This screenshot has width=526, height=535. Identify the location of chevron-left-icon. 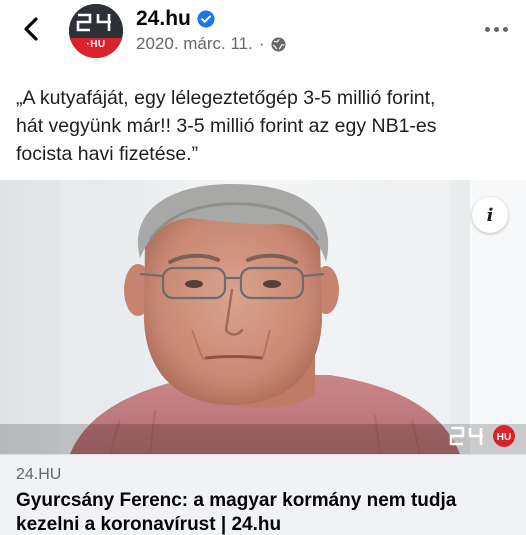
(31, 29).